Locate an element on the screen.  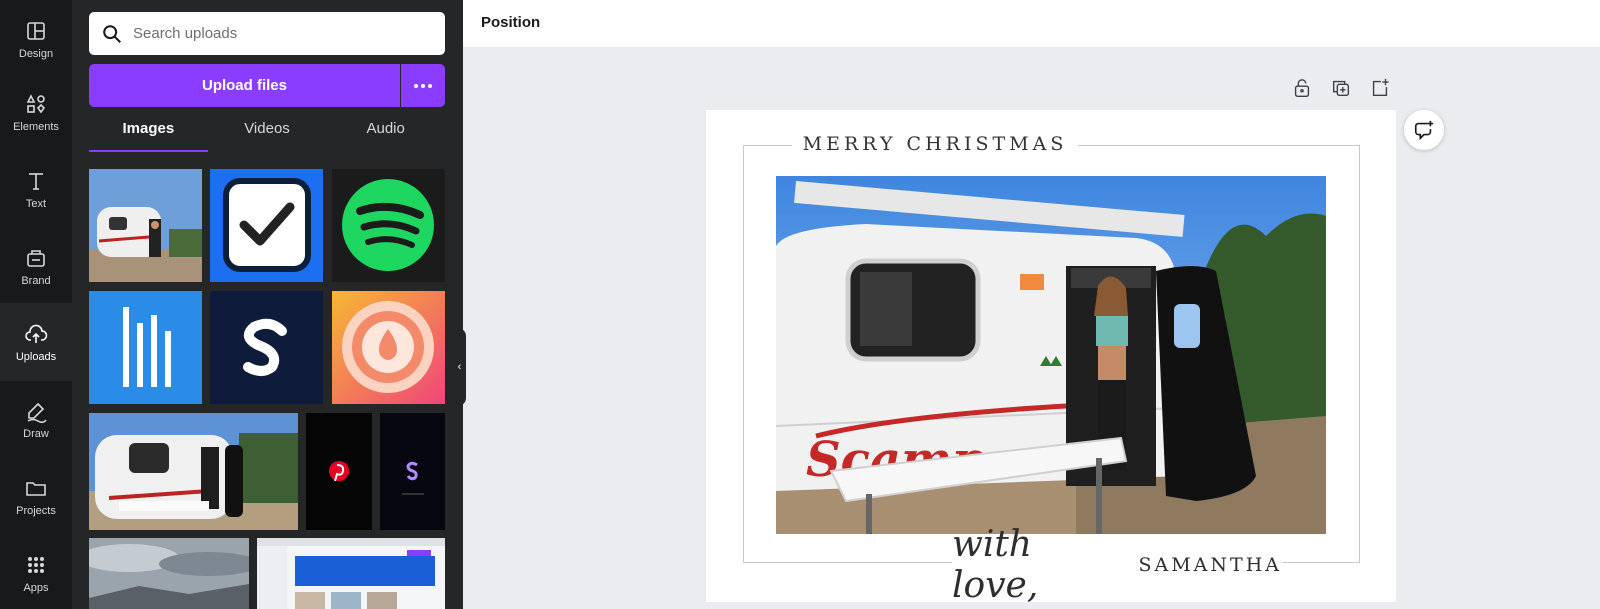
thumbnail-screenshot is located at coordinates (351, 573).